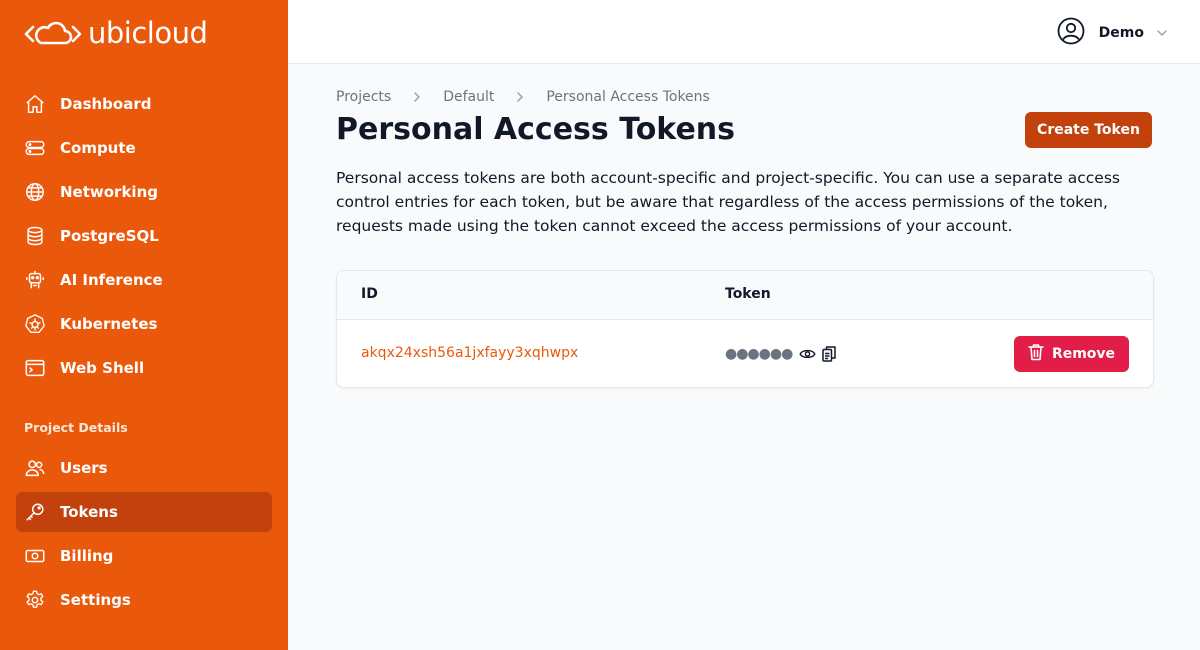 The width and height of the screenshot is (1200, 650). I want to click on sidebar-item-networking: Networking, so click(144, 192).